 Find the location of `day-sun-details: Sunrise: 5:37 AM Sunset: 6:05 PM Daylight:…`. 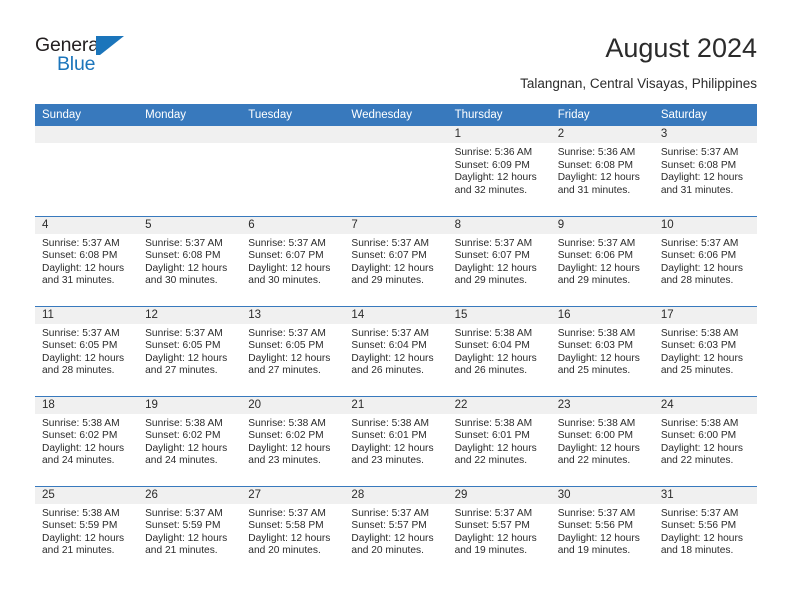

day-sun-details: Sunrise: 5:37 AM Sunset: 6:05 PM Daylight:… is located at coordinates (189, 351).